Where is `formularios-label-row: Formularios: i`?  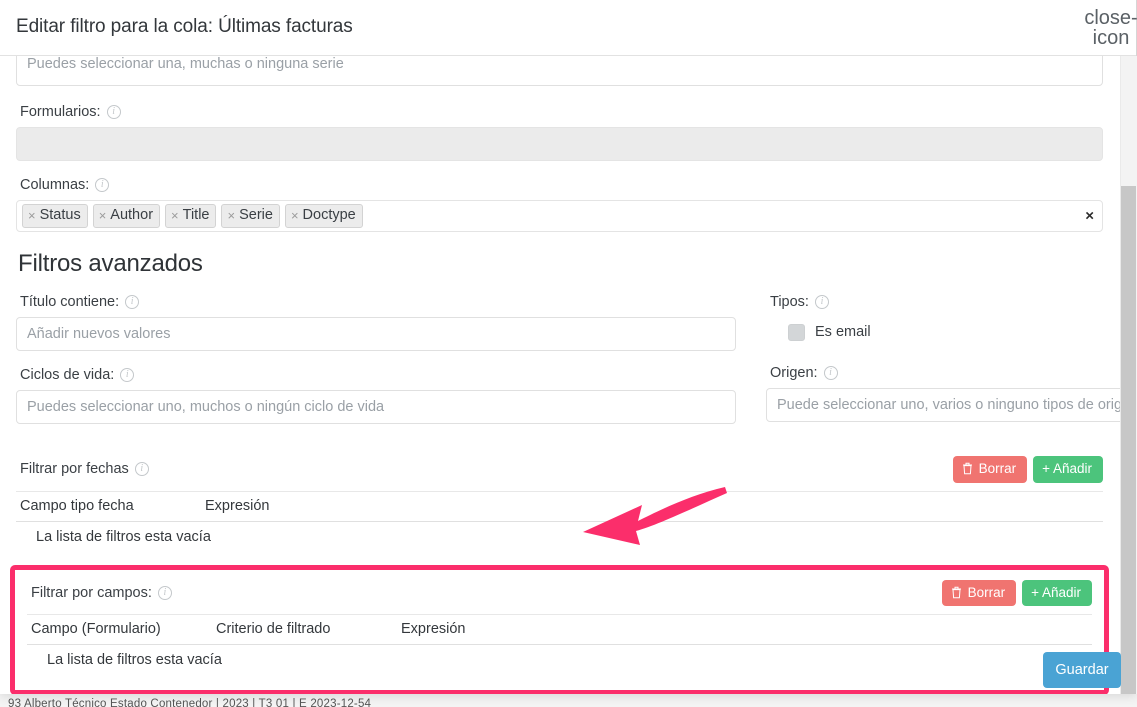 formularios-label-row: Formularios: i is located at coordinates (561, 112).